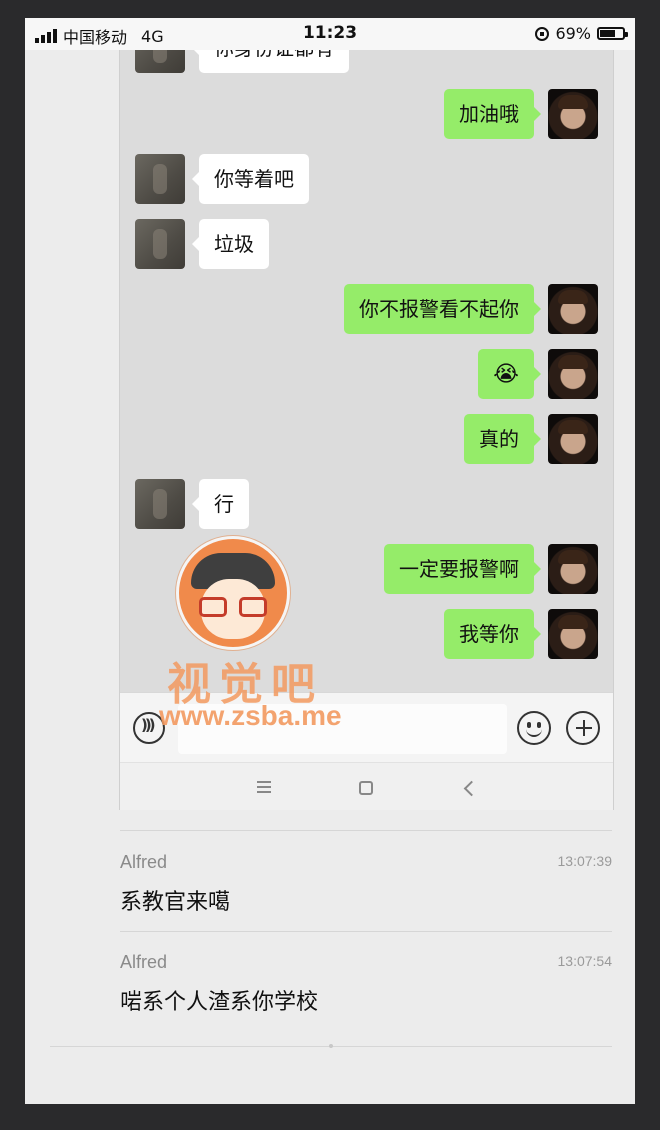  Describe the element at coordinates (175, 902) in the screenshot. I see `comment-text: 系教官来噶` at that location.